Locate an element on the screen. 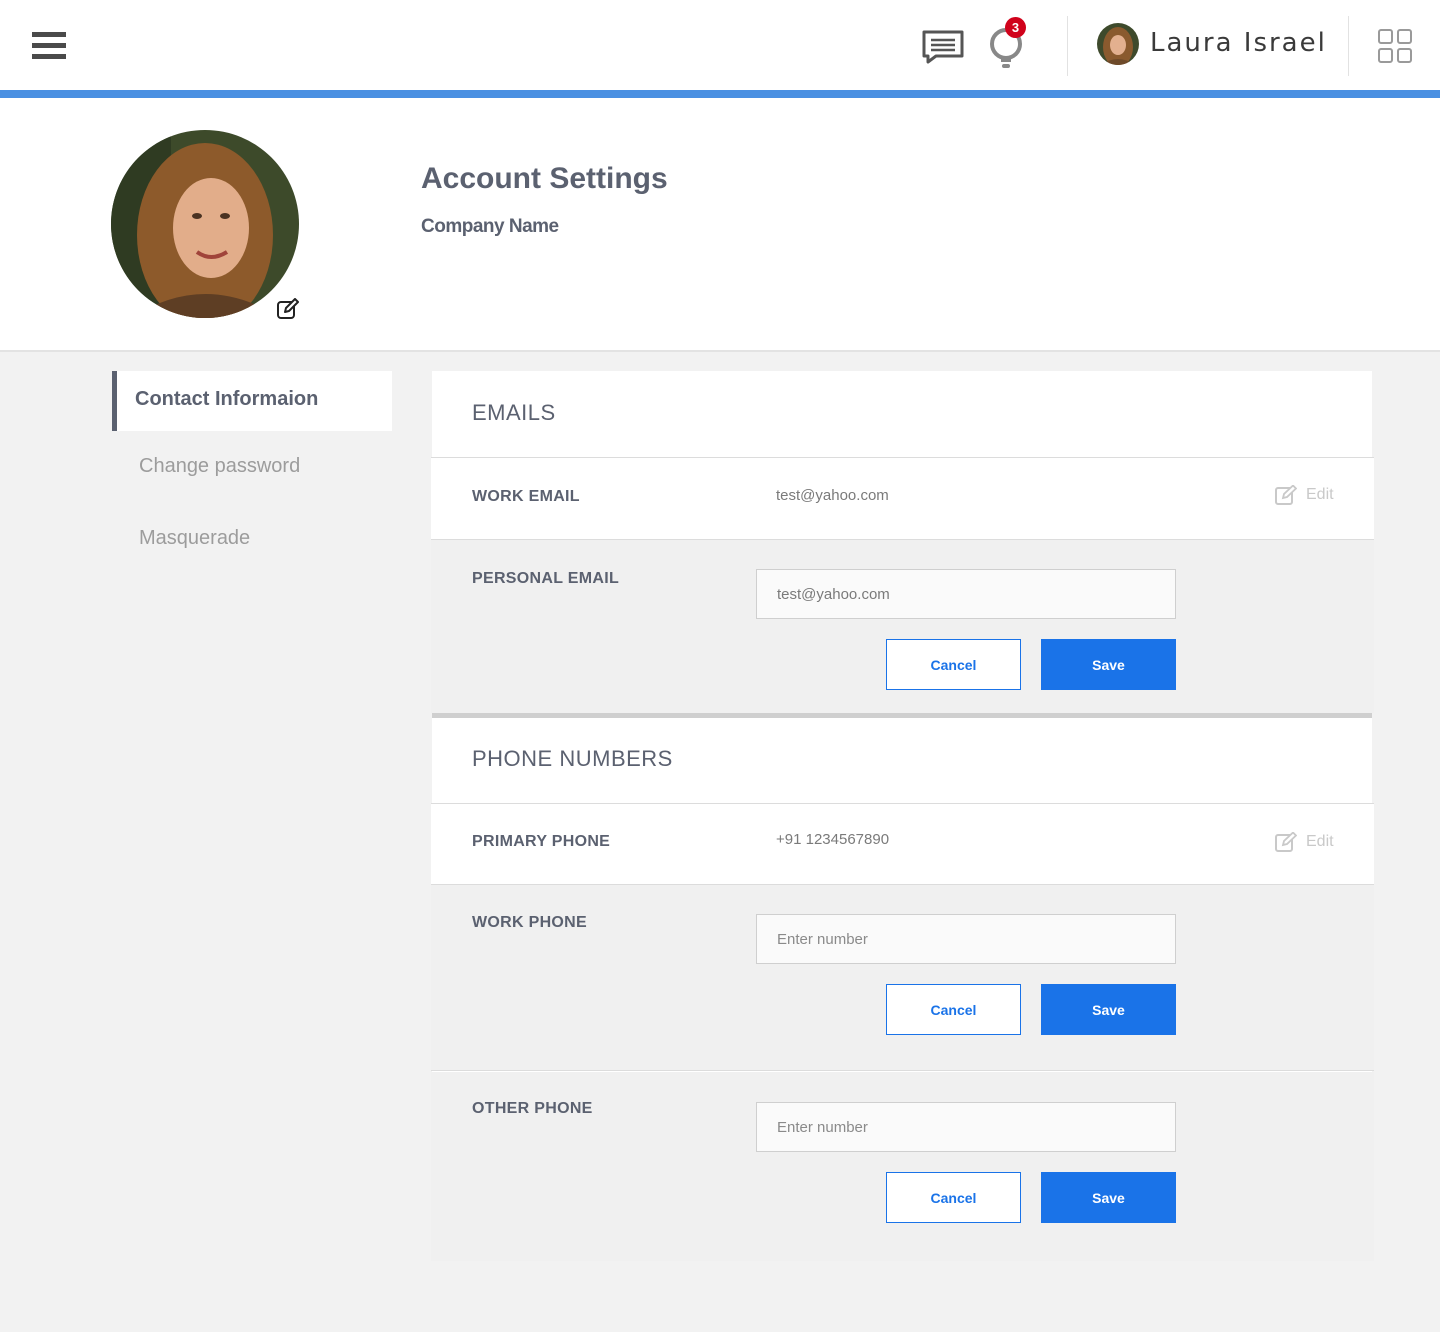 This screenshot has width=1440, height=1332. cancel-other-phone-button: Cancel is located at coordinates (953, 1197).